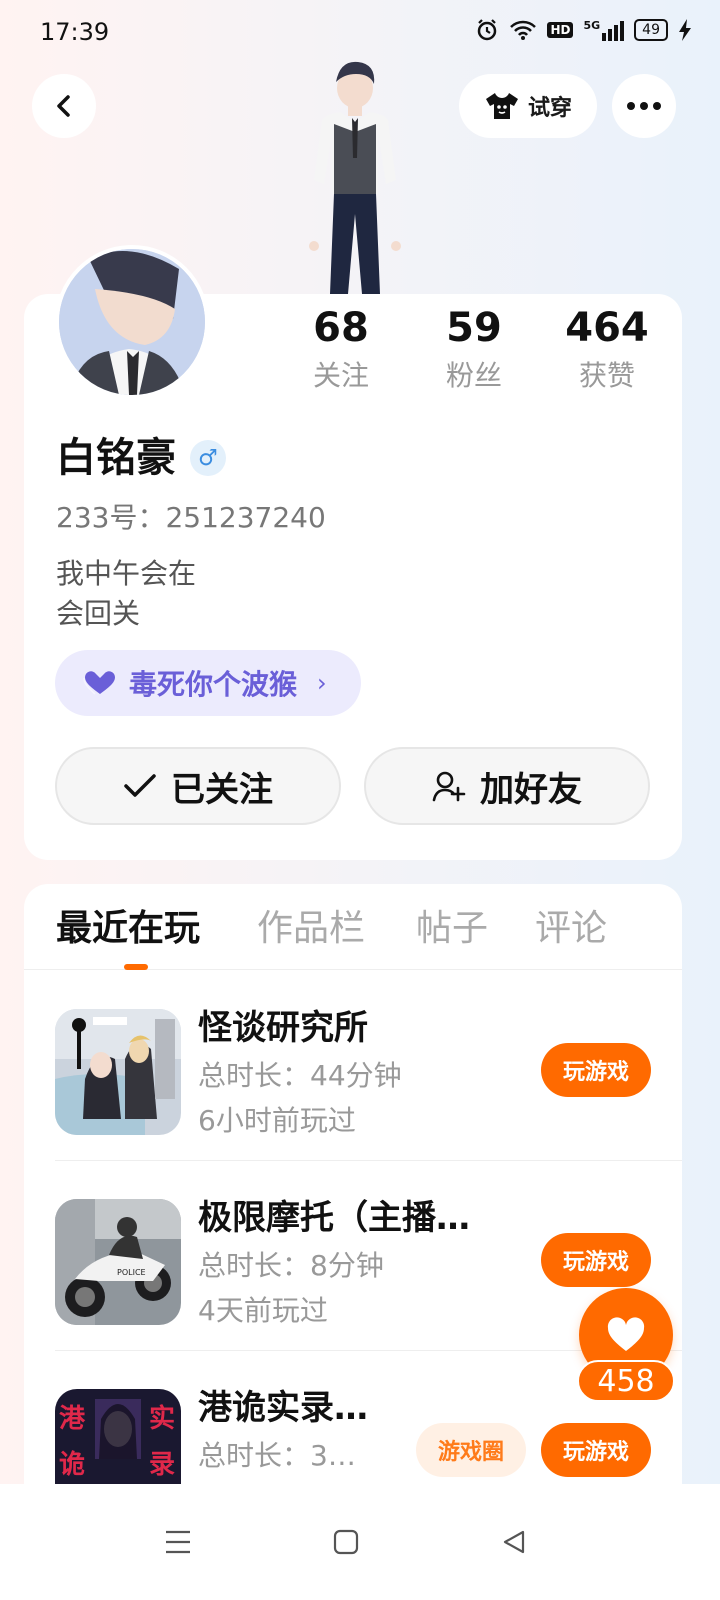  What do you see at coordinates (131, 1272) in the screenshot?
I see `moto-brand-text: POLICE` at bounding box center [131, 1272].